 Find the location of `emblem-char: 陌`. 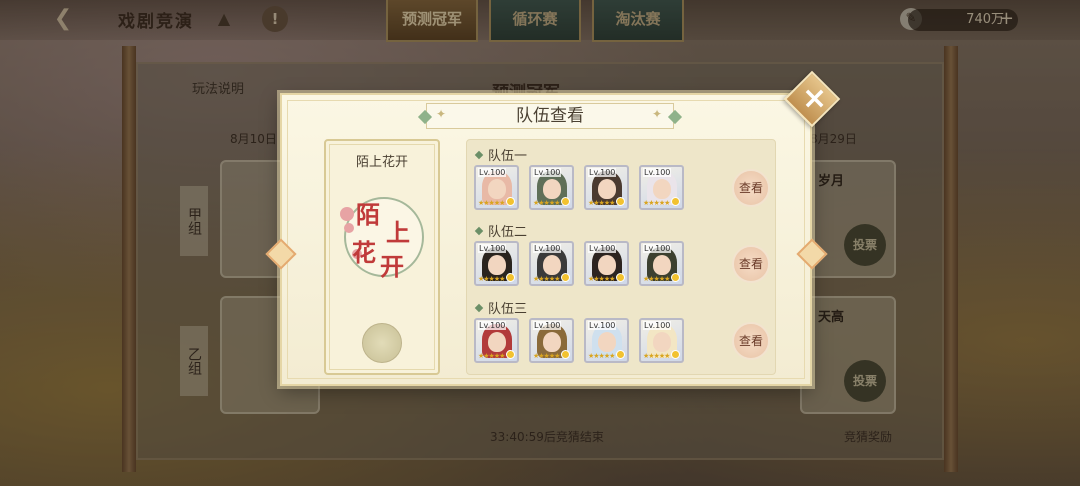

emblem-char: 陌 is located at coordinates (368, 214).